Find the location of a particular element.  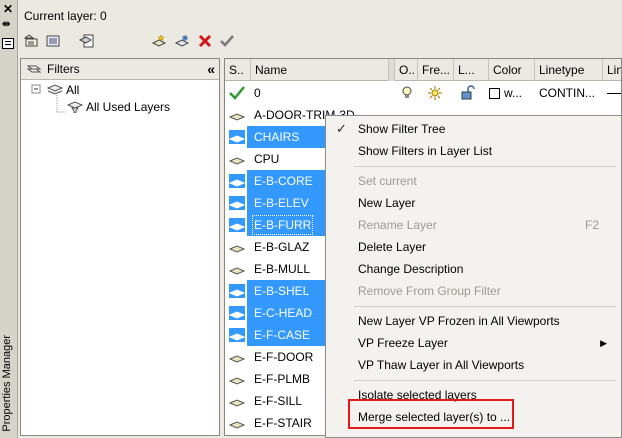

menu-item-label: Rename Layer is located at coordinates (397, 225).